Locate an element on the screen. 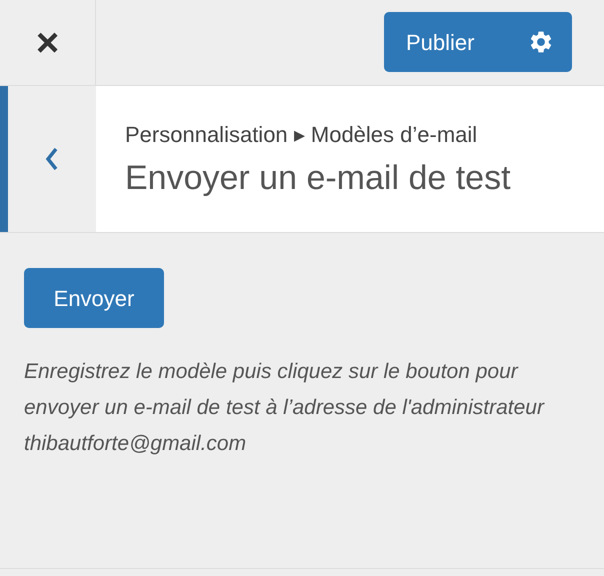  close-button: × is located at coordinates (48, 42).